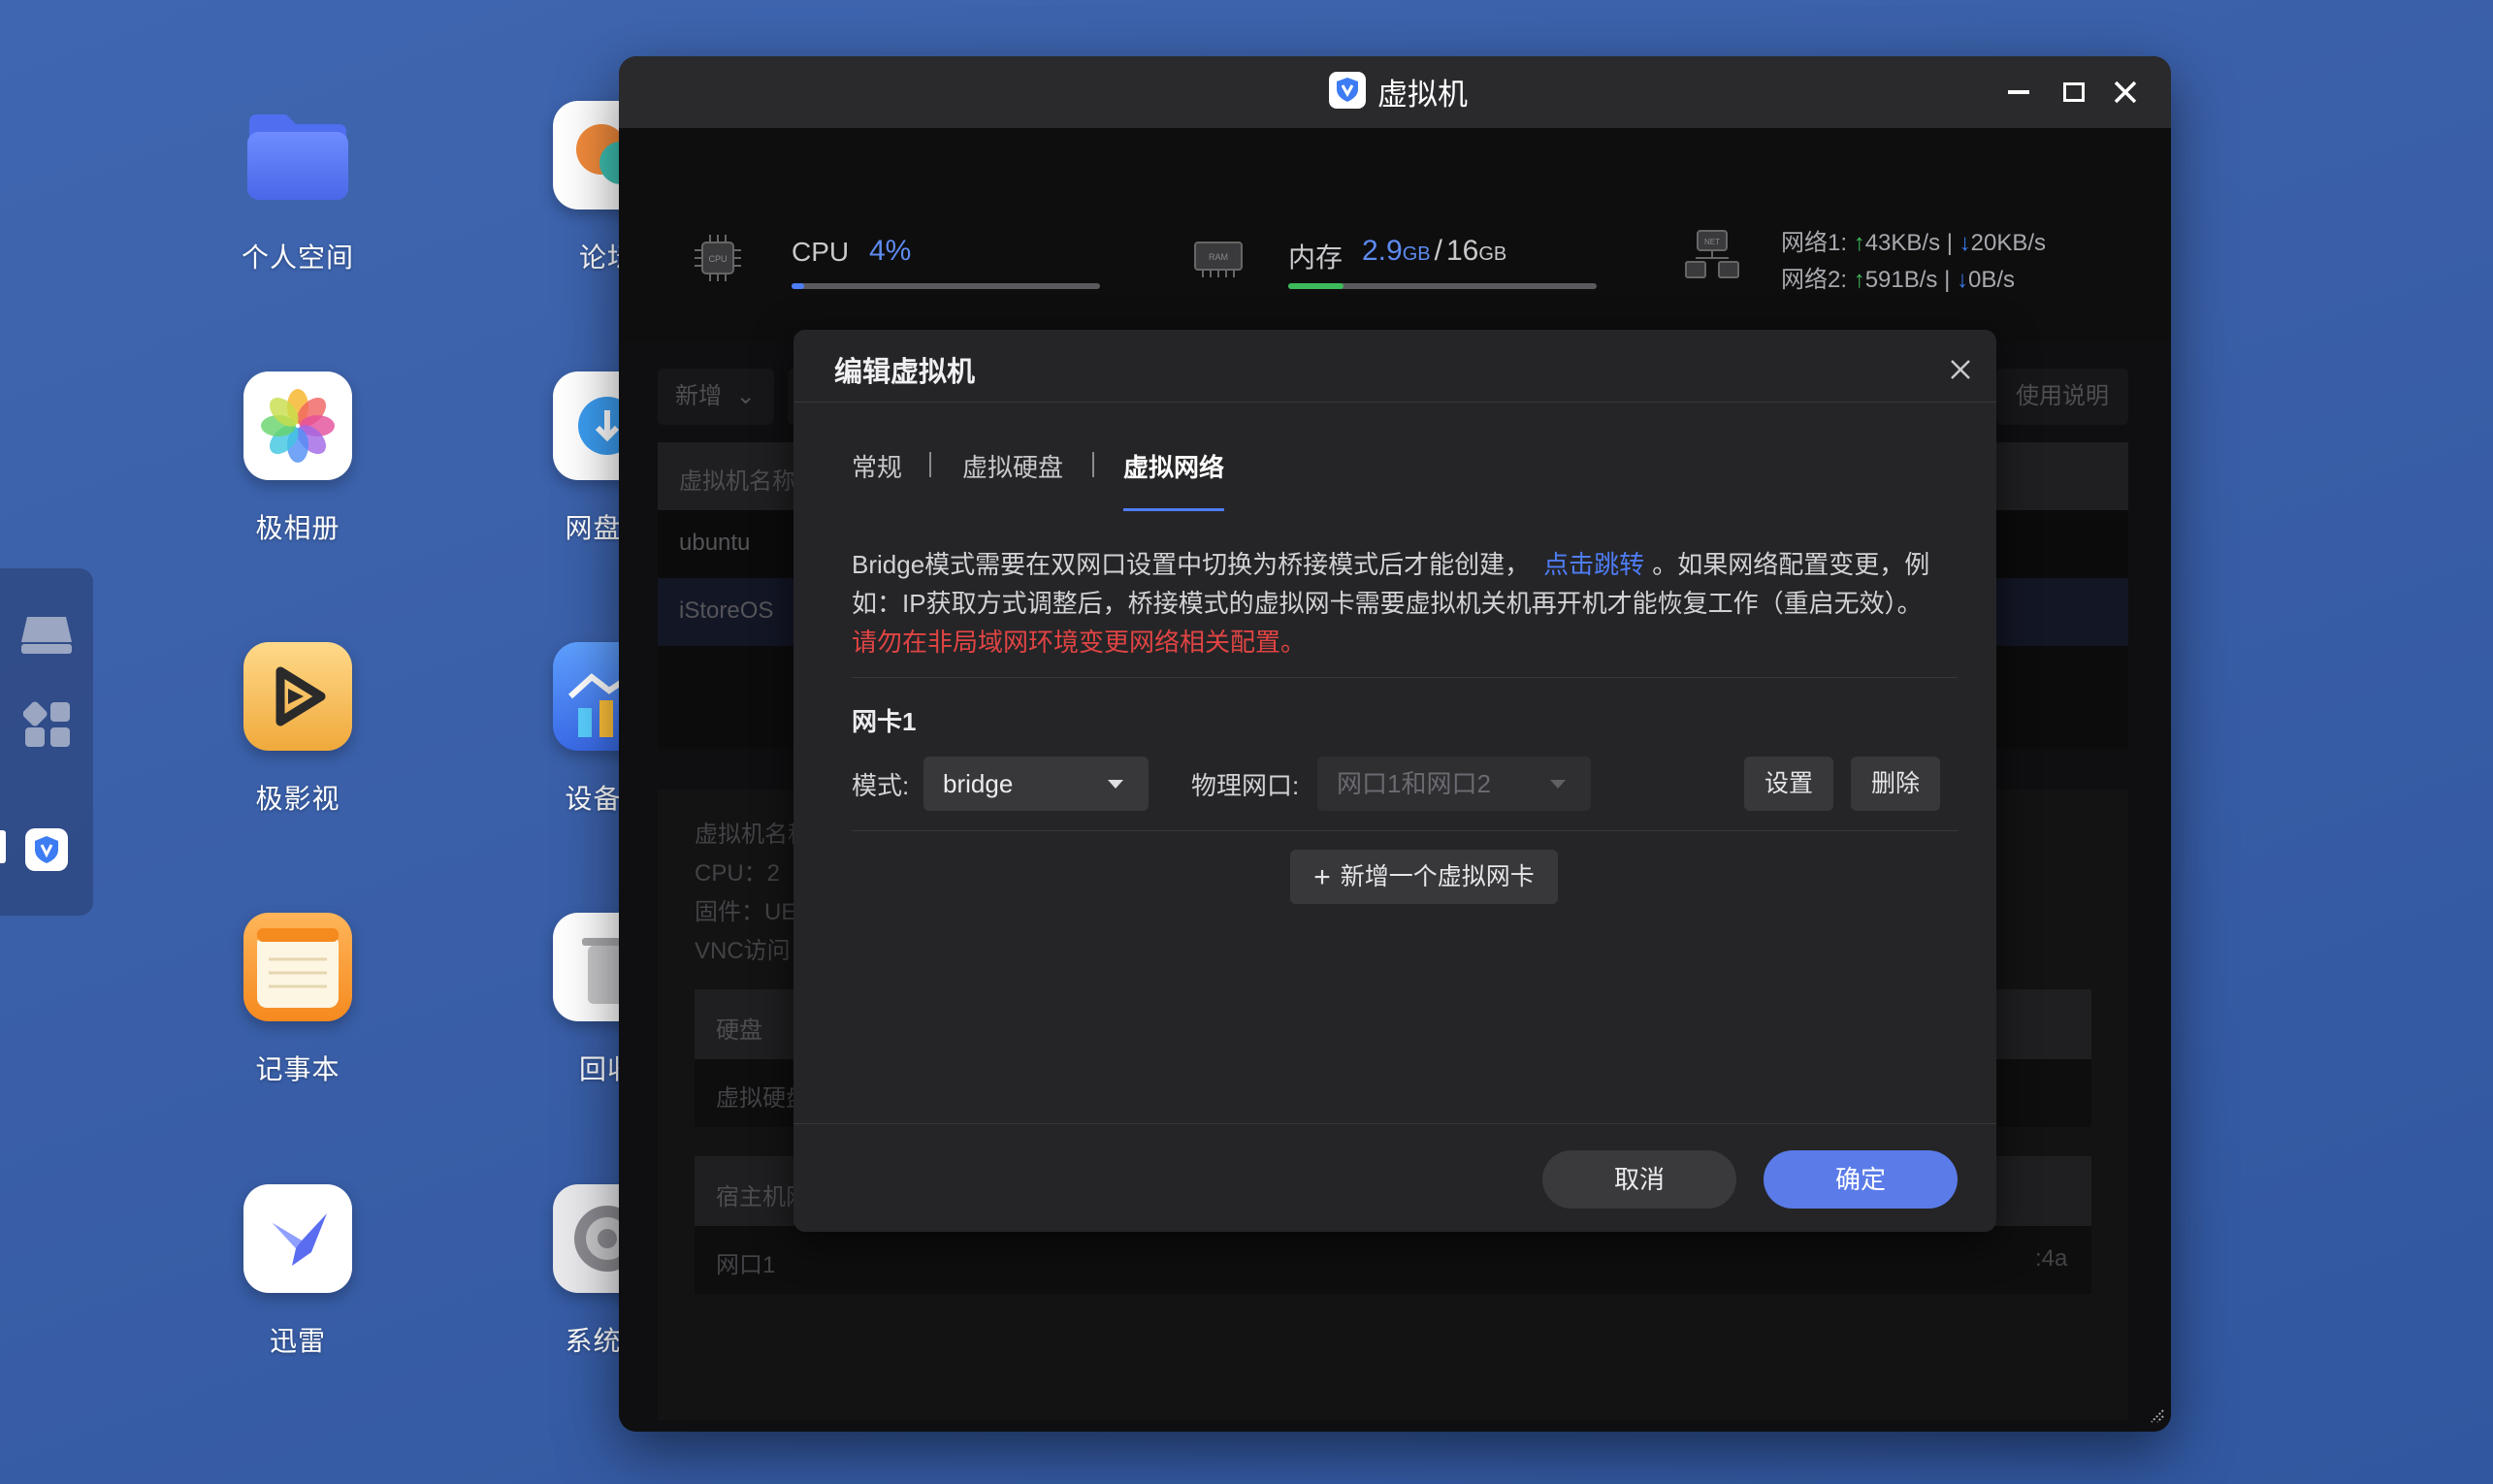 The image size is (2493, 1484). I want to click on network-2-row: 网络2: ↑591B/s | ↓0B/s, so click(1898, 277).